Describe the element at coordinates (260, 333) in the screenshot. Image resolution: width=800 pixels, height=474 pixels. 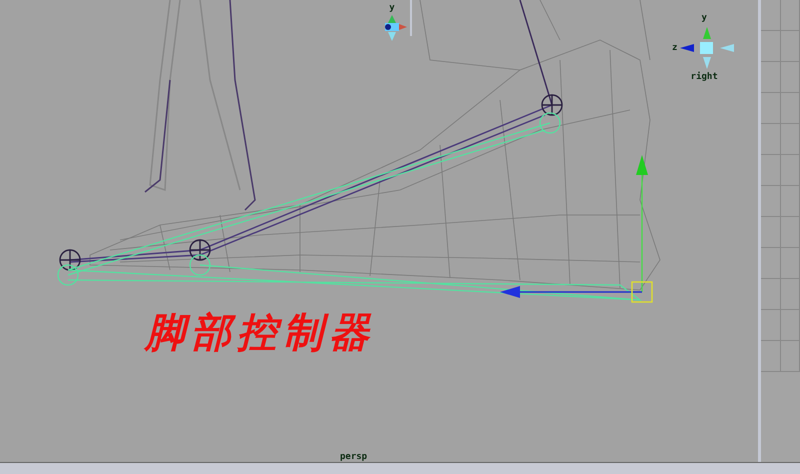
I see `caption-text: 脚部控制器` at that location.